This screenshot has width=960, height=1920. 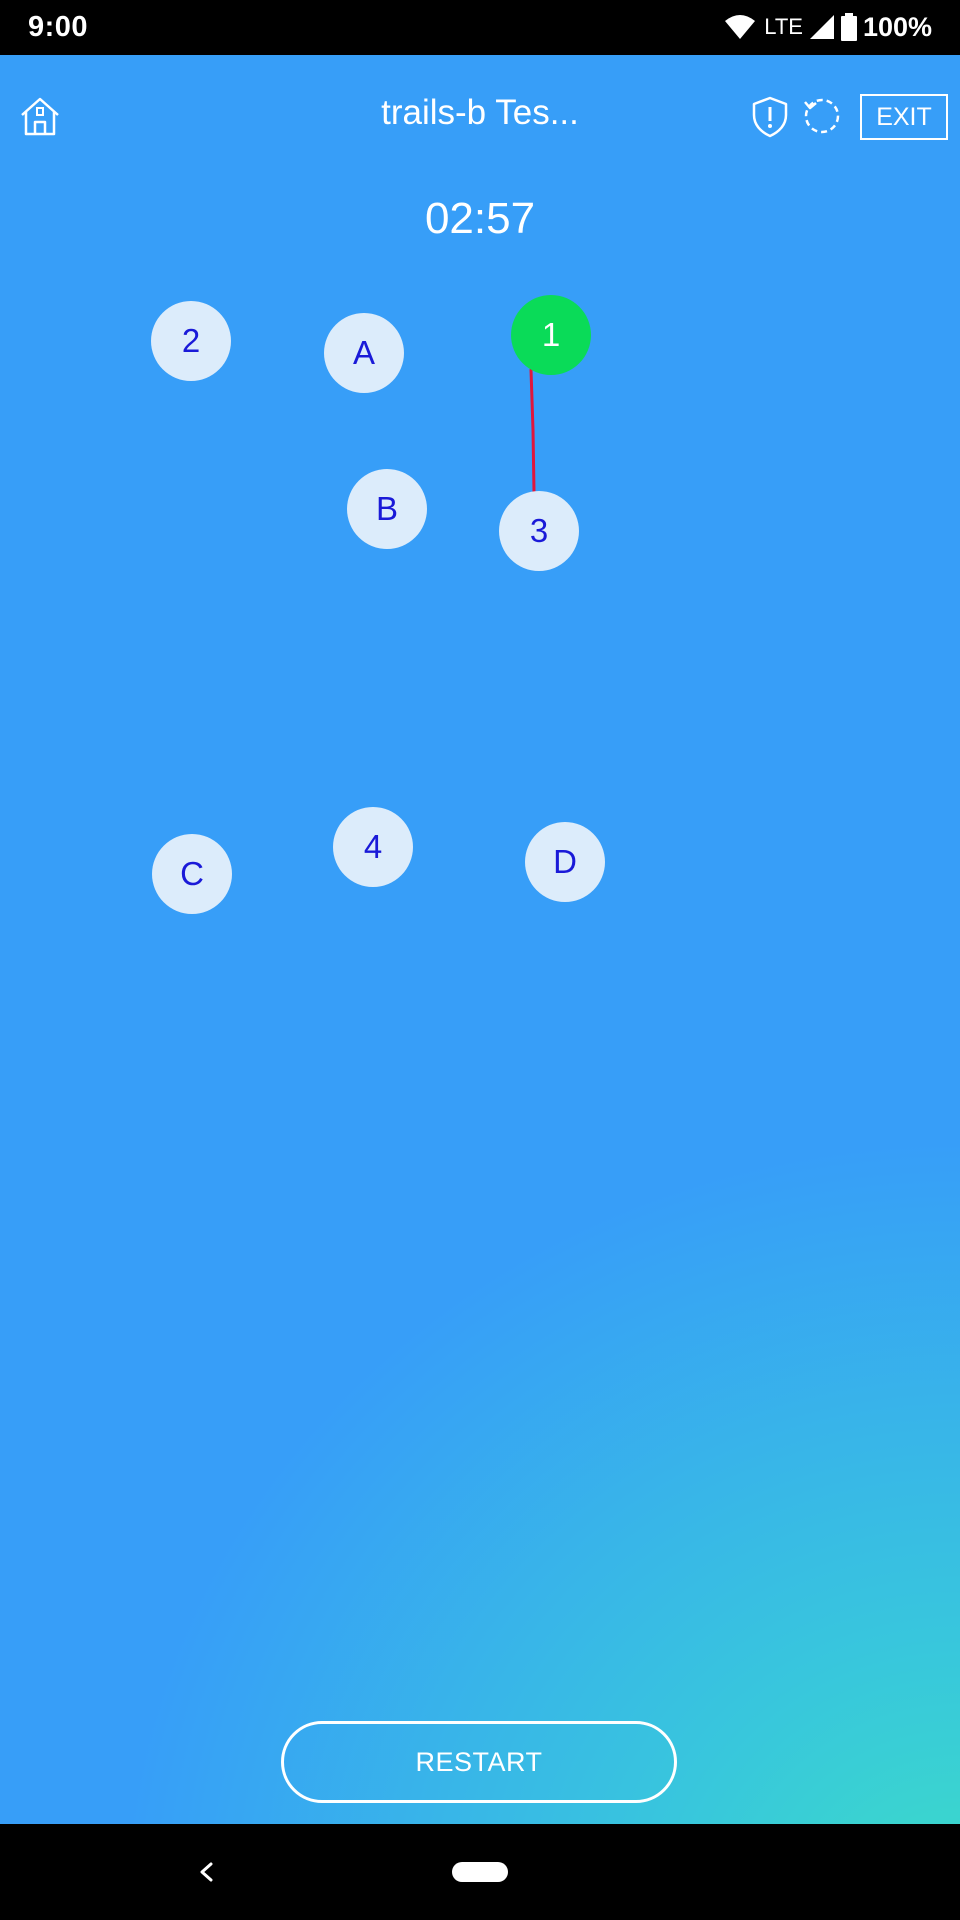 What do you see at coordinates (373, 847) in the screenshot?
I see `trail-node-4: 4` at bounding box center [373, 847].